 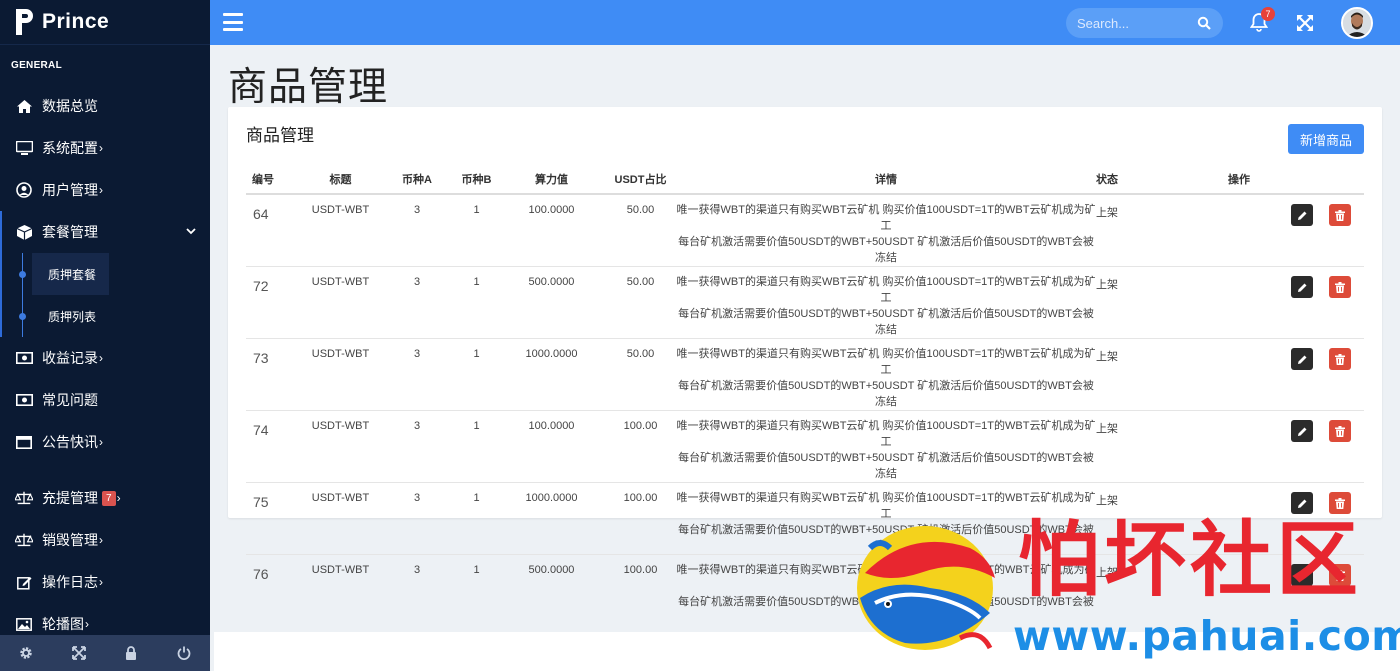 What do you see at coordinates (24, 442) in the screenshot?
I see `window-icon` at bounding box center [24, 442].